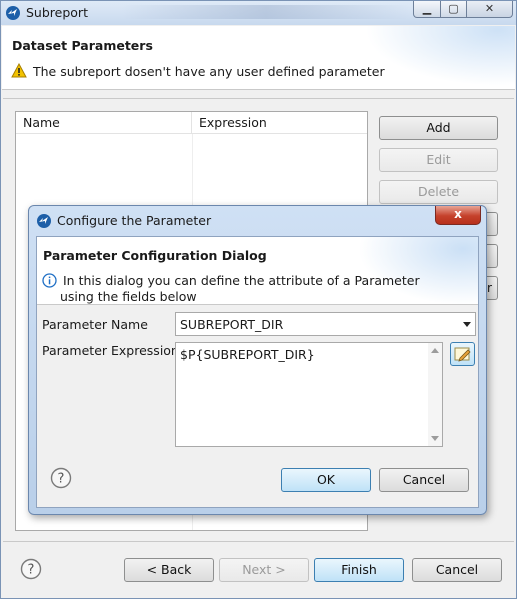 The height and width of the screenshot is (599, 517). I want to click on dialog-close-button: x, so click(458, 215).